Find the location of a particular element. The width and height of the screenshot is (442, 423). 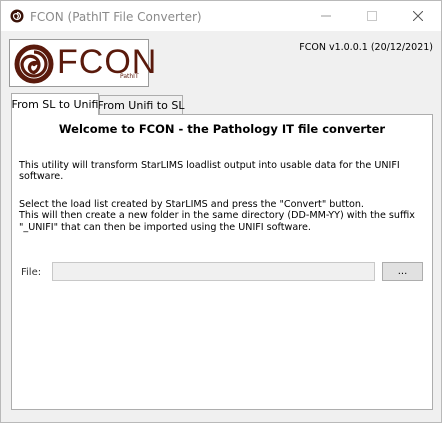

file-path-input is located at coordinates (213, 271).